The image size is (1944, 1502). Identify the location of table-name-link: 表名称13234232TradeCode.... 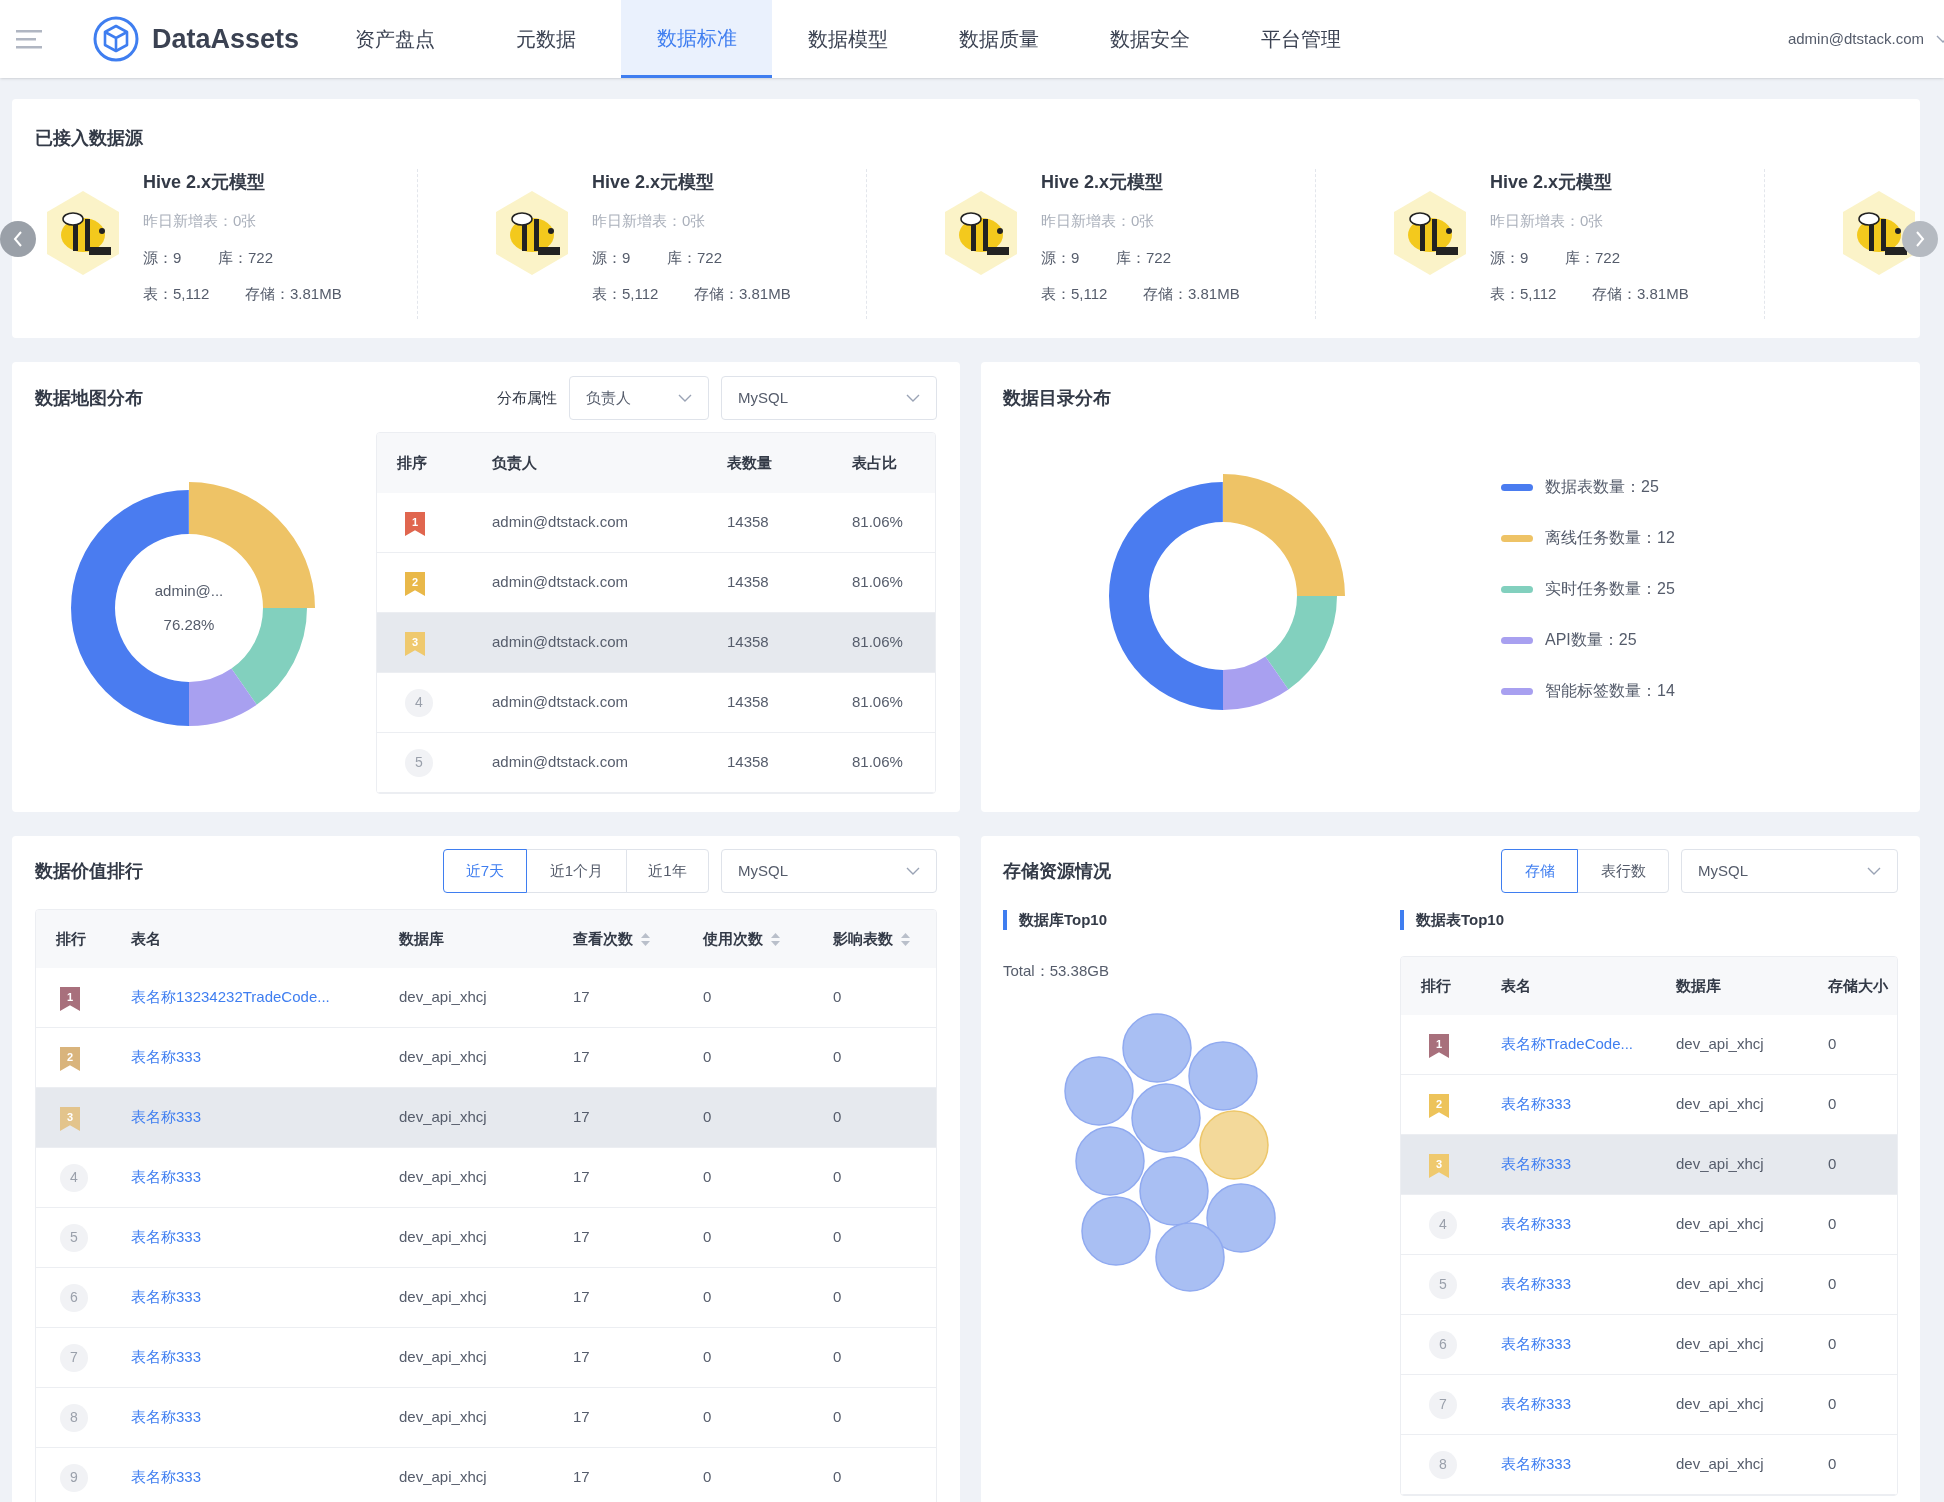
(230, 997).